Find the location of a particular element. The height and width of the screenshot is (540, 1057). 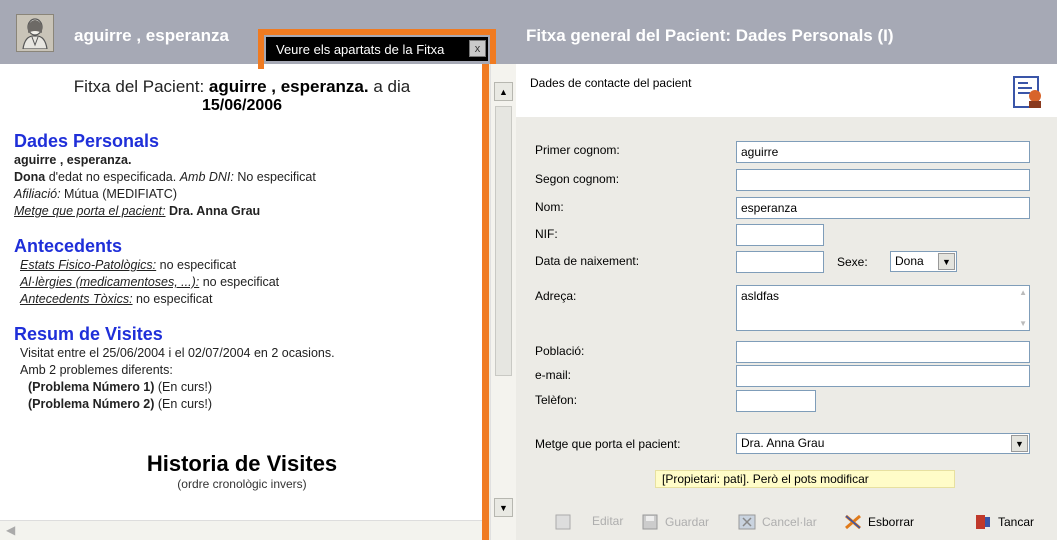

poblacio-input is located at coordinates (883, 352).